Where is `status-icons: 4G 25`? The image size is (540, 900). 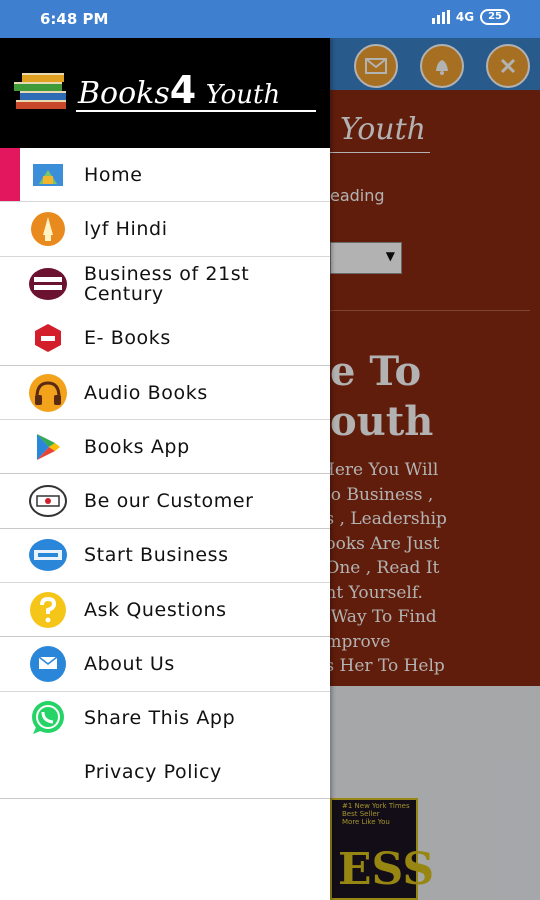
status-icons: 4G 25 is located at coordinates (470, 17).